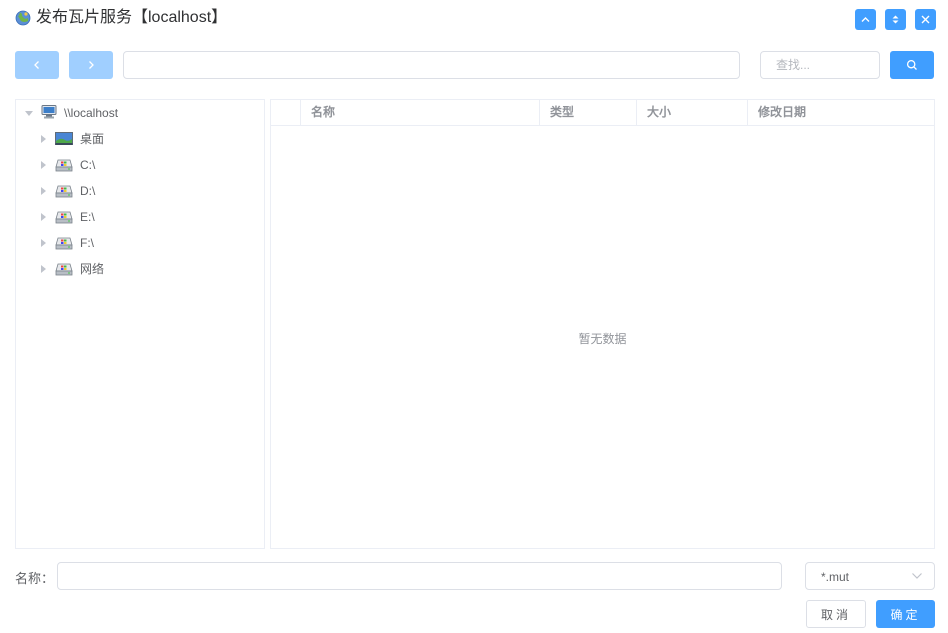 The height and width of the screenshot is (633, 948). What do you see at coordinates (23, 18) in the screenshot?
I see `globe-icon` at bounding box center [23, 18].